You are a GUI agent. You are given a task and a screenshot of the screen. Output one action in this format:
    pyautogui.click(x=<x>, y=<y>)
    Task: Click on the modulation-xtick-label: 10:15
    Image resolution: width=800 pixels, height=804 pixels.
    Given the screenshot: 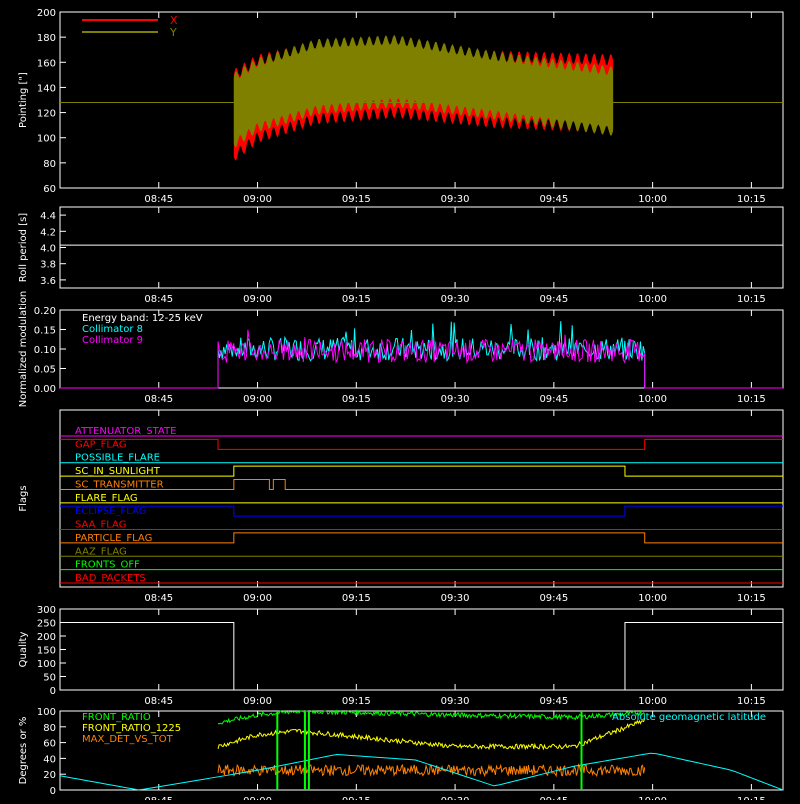 What is the action you would take?
    pyautogui.click(x=751, y=399)
    